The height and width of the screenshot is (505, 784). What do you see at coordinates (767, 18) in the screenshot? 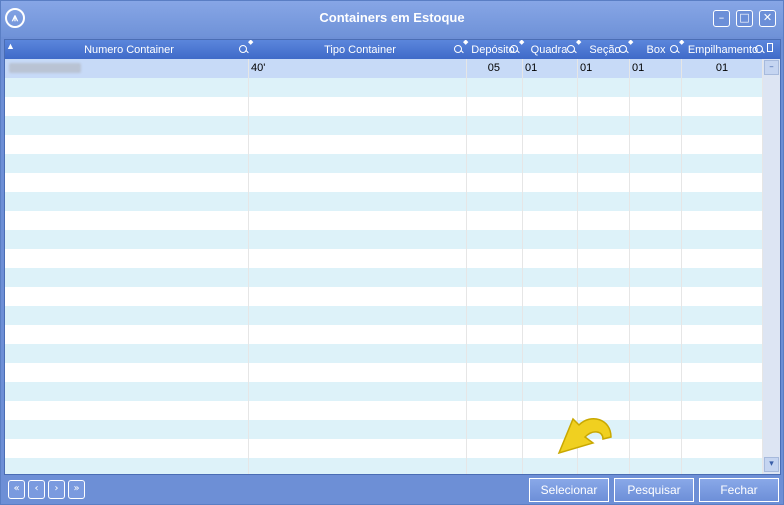
I see `close-button: ✕` at bounding box center [767, 18].